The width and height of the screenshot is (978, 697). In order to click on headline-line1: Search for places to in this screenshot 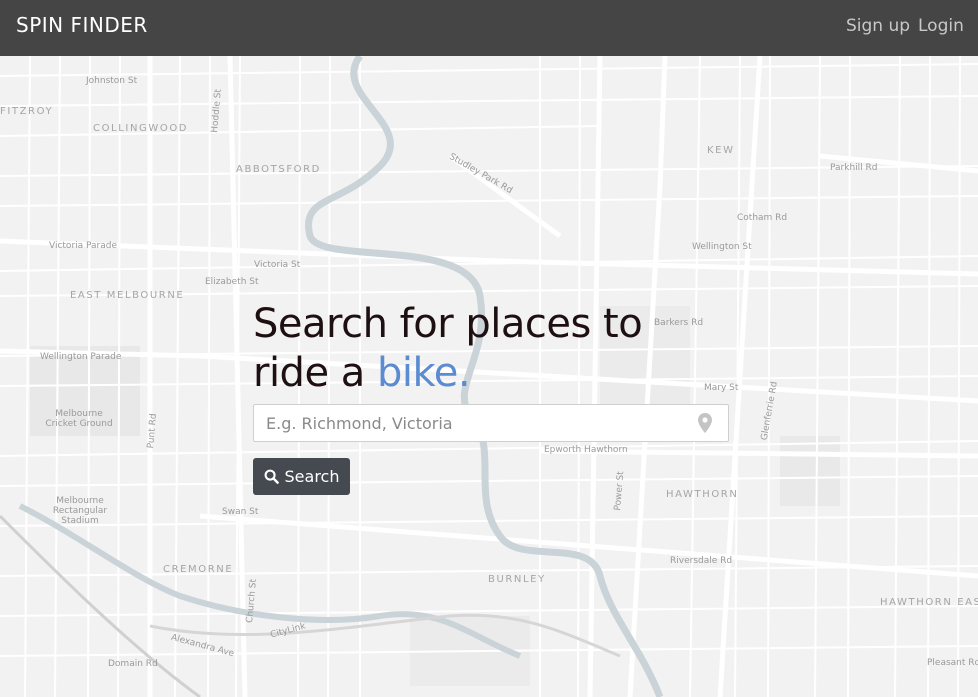, I will do `click(448, 324)`.